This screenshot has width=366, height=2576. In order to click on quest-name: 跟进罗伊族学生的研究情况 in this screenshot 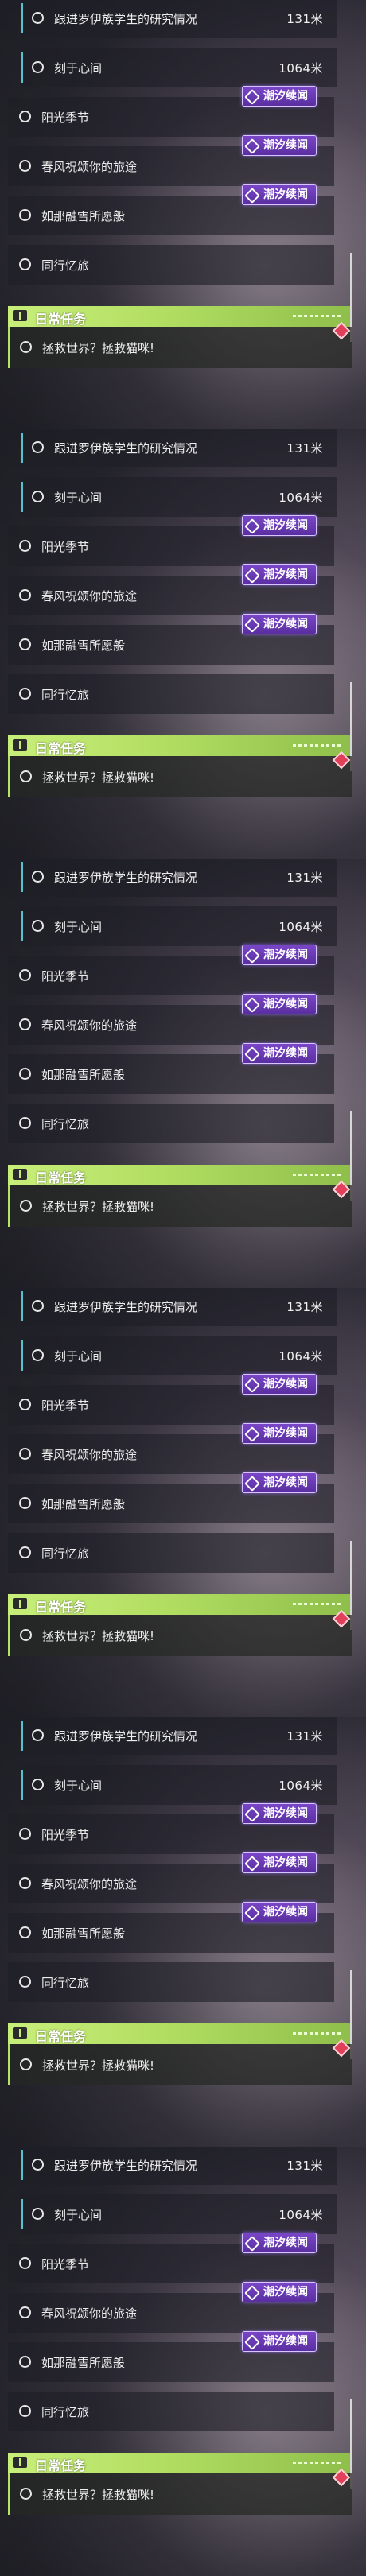, I will do `click(126, 448)`.